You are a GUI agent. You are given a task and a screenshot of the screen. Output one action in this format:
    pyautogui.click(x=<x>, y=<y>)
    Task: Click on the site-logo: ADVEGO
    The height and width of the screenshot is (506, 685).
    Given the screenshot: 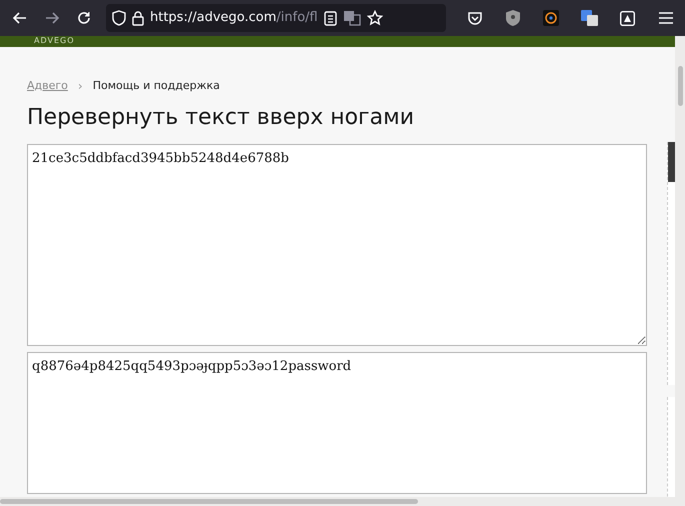 What is the action you would take?
    pyautogui.click(x=54, y=41)
    